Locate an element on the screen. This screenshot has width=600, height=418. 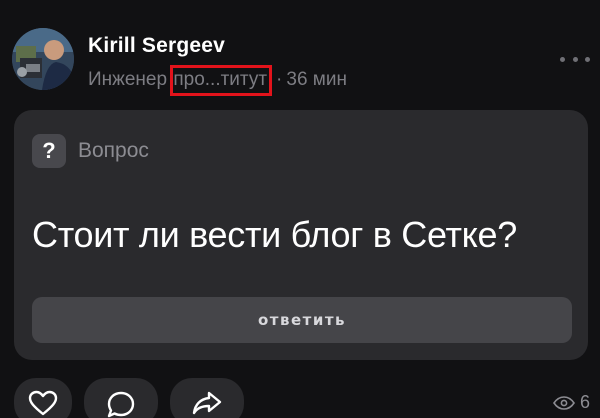
post-actions: 6 is located at coordinates (302, 398).